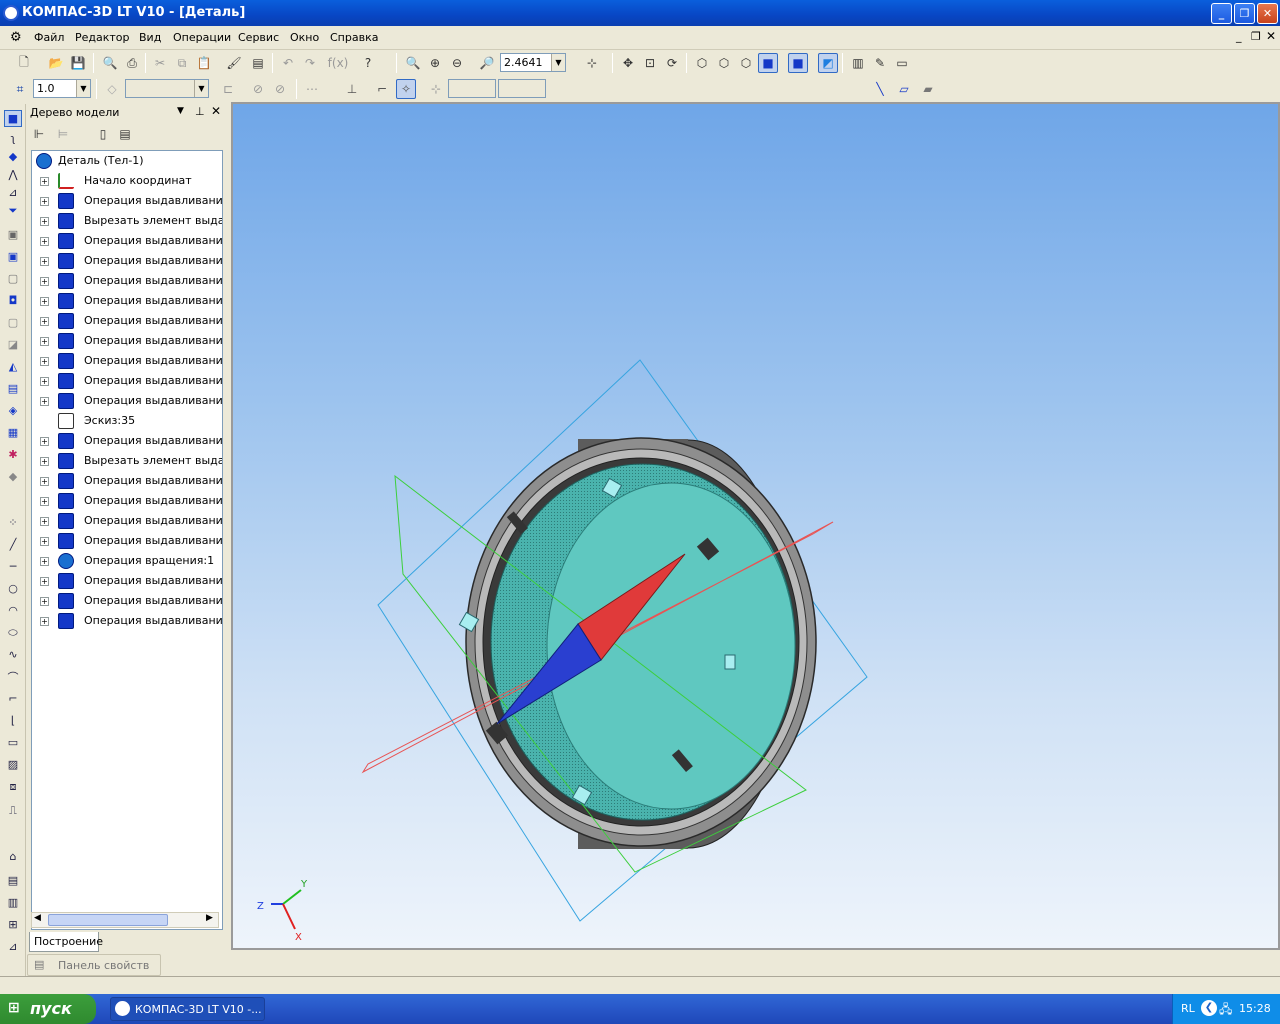  What do you see at coordinates (13, 256) in the screenshot?
I see `revolve-op-icon: ▣` at bounding box center [13, 256].